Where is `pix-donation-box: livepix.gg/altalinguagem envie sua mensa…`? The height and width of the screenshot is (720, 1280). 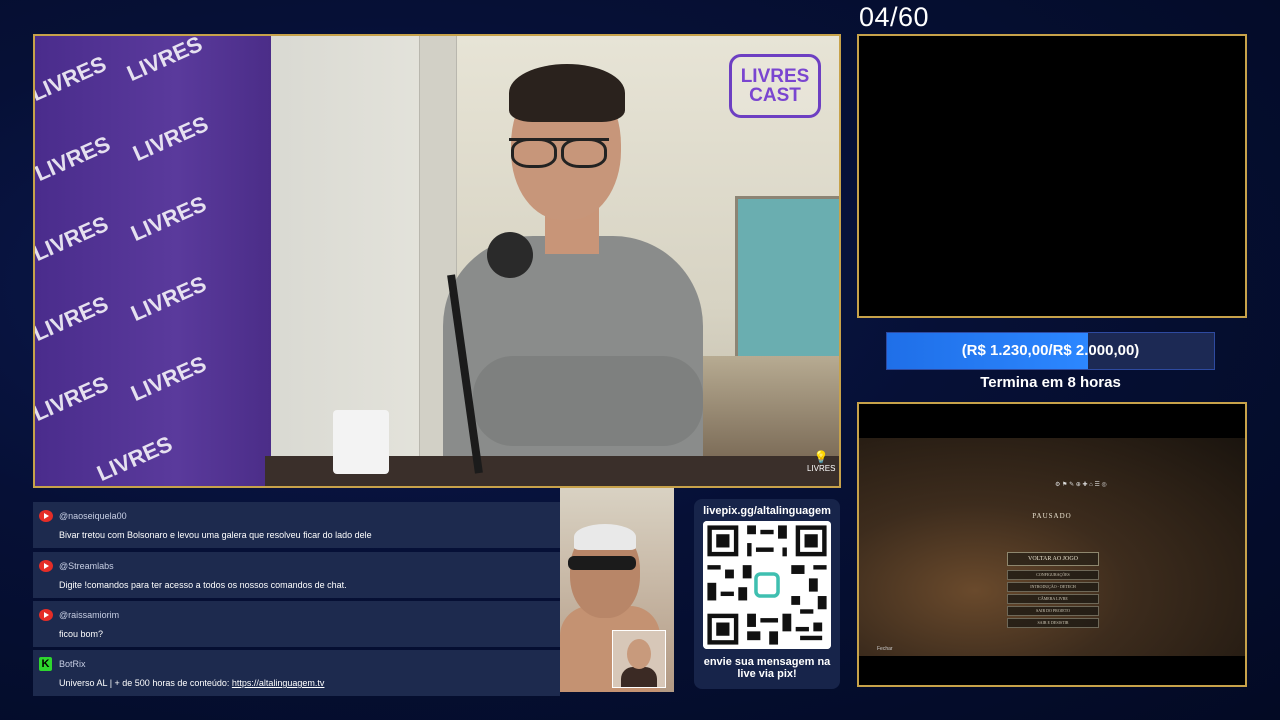 pix-donation-box: livepix.gg/altalinguagem envie sua mensa… is located at coordinates (767, 594).